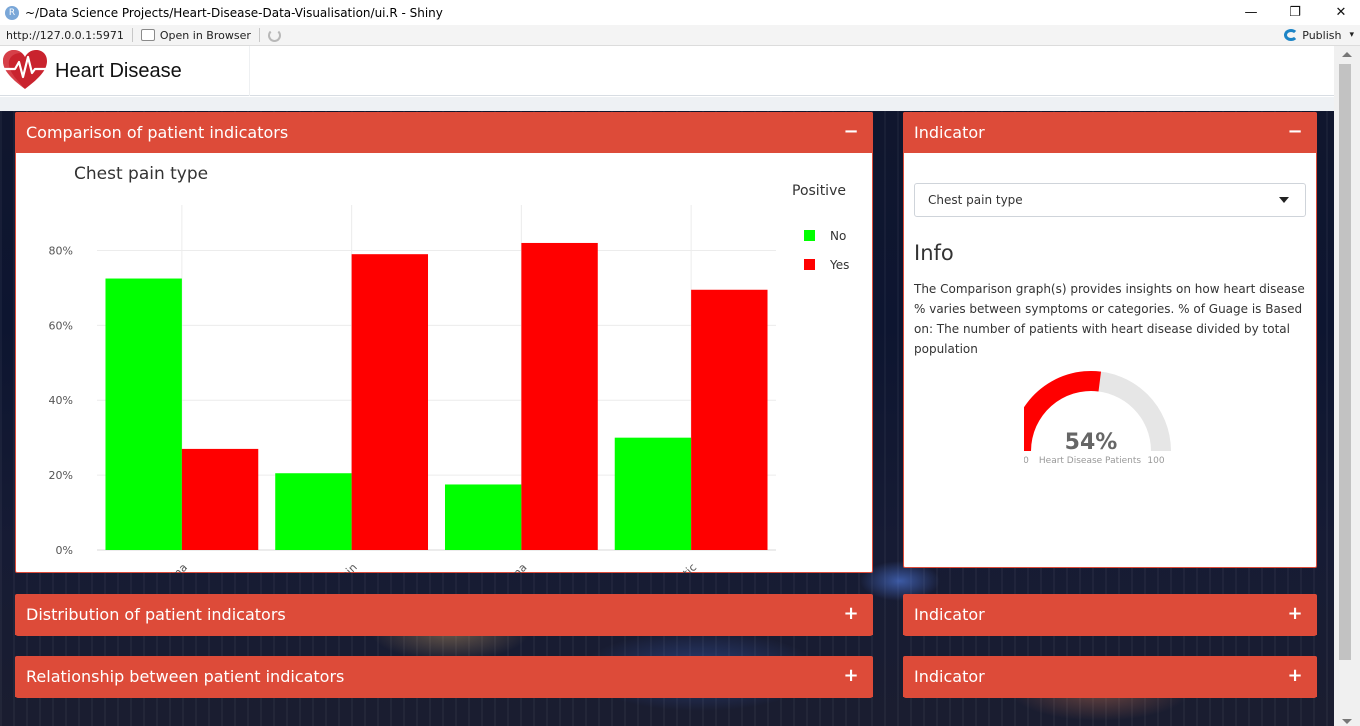 This screenshot has width=1360, height=726. I want to click on open-in-browser-label: Open in Browser, so click(205, 35).